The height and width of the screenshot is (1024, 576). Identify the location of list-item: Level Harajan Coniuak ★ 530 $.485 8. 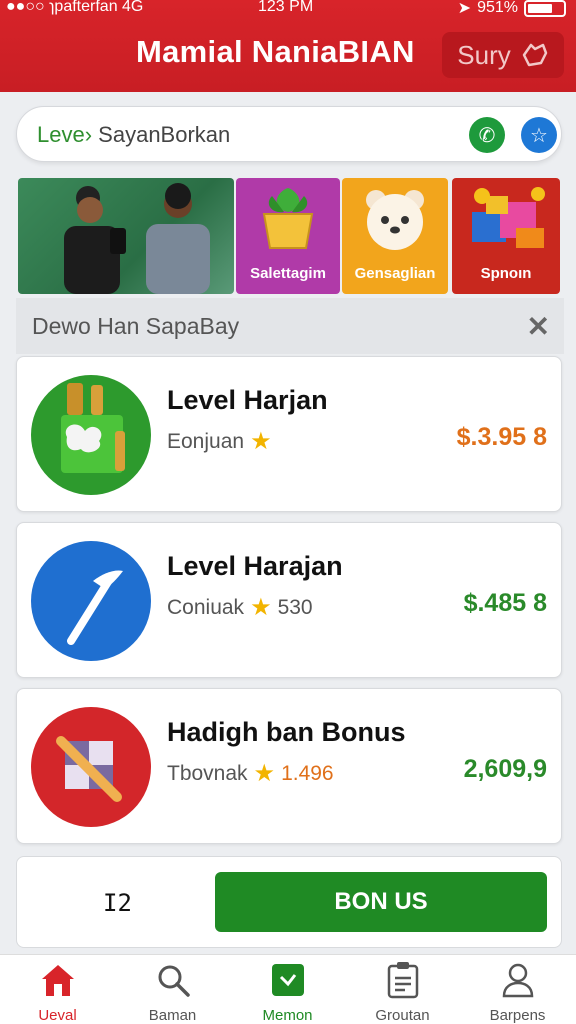
(289, 600).